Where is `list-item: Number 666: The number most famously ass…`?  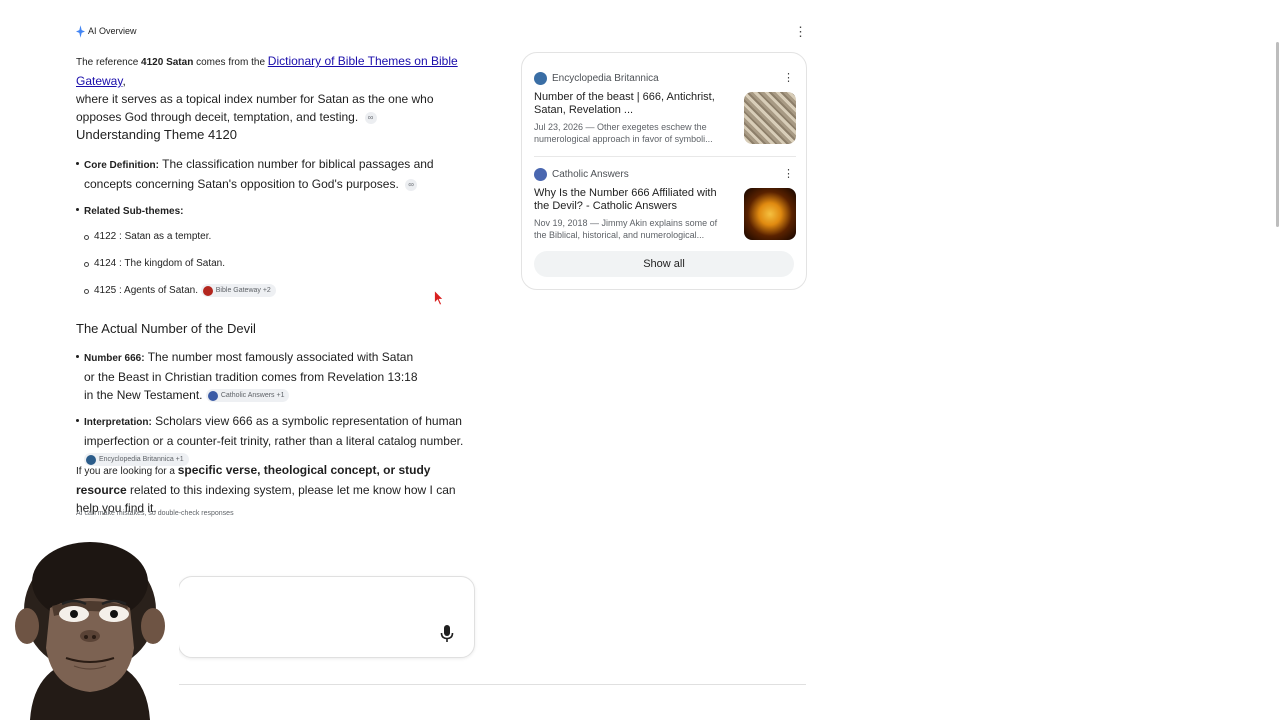 list-item: Number 666: The number most famously ass… is located at coordinates (248, 376).